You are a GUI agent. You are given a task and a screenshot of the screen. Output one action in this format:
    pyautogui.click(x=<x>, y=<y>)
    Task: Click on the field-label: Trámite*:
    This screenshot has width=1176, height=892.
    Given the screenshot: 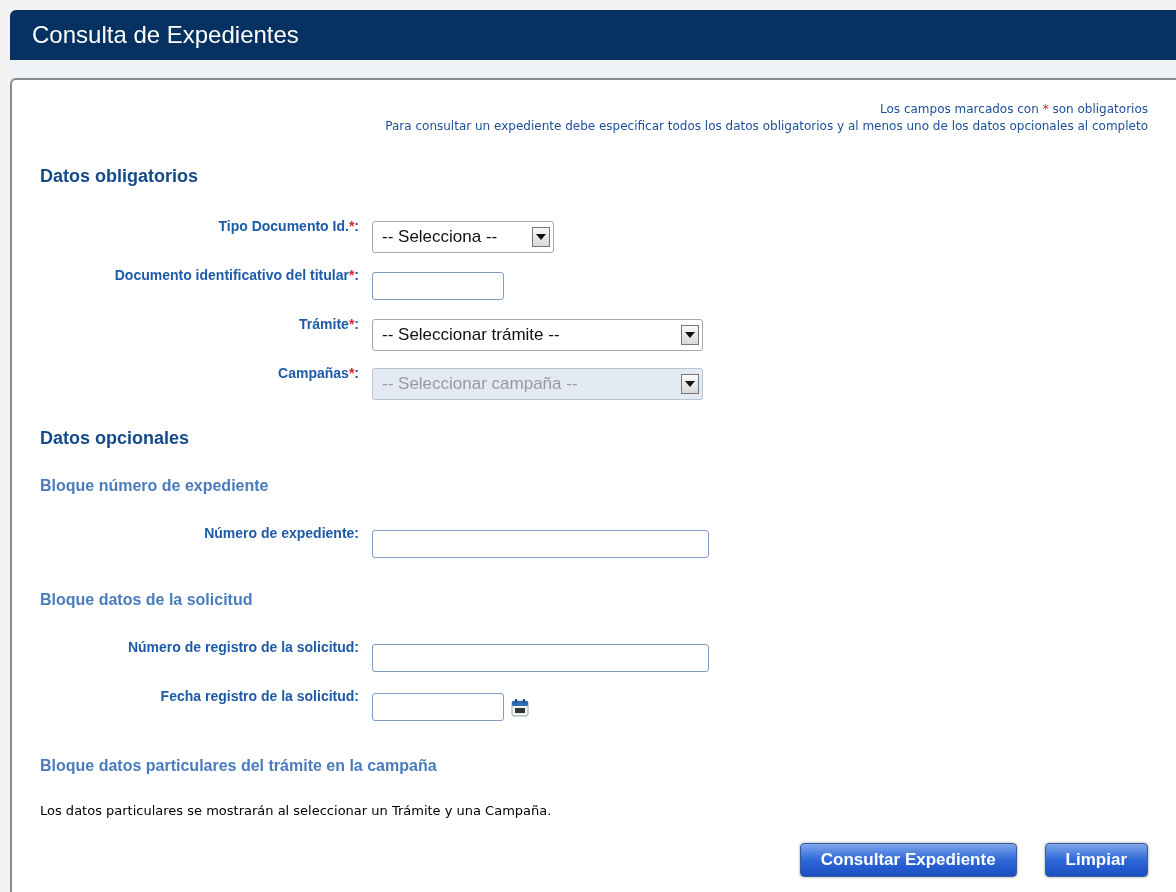 What is the action you would take?
    pyautogui.click(x=329, y=323)
    